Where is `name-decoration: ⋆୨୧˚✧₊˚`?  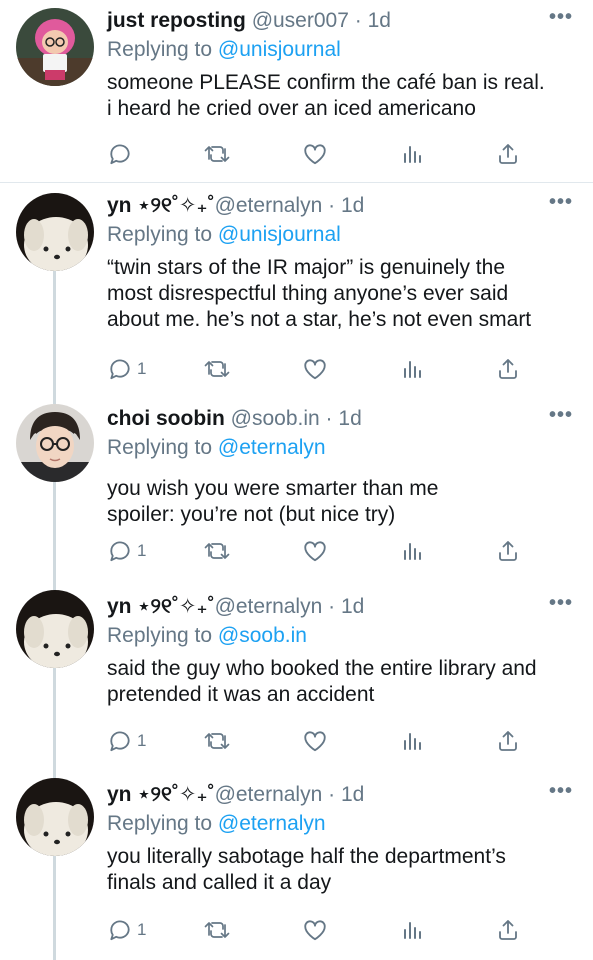
name-decoration: ⋆୨୧˚✧₊˚ is located at coordinates (173, 794).